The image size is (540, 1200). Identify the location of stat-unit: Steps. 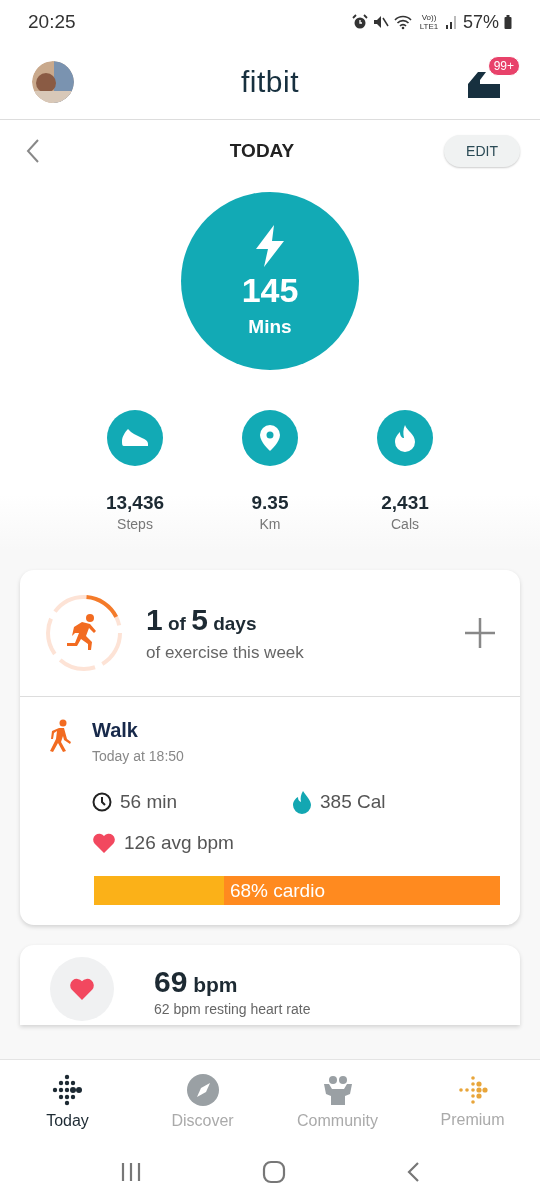
(135, 524).